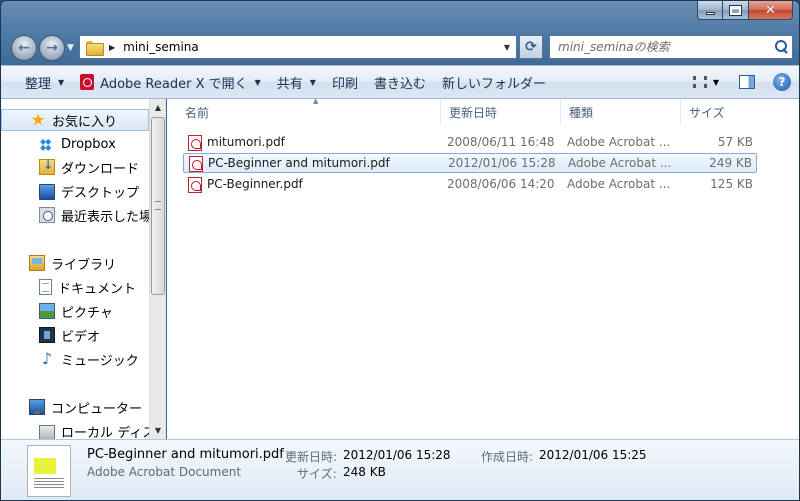 This screenshot has height=501, width=800. What do you see at coordinates (97, 289) in the screenshot?
I see `sidebar-item-label: ドキュメント` at bounding box center [97, 289].